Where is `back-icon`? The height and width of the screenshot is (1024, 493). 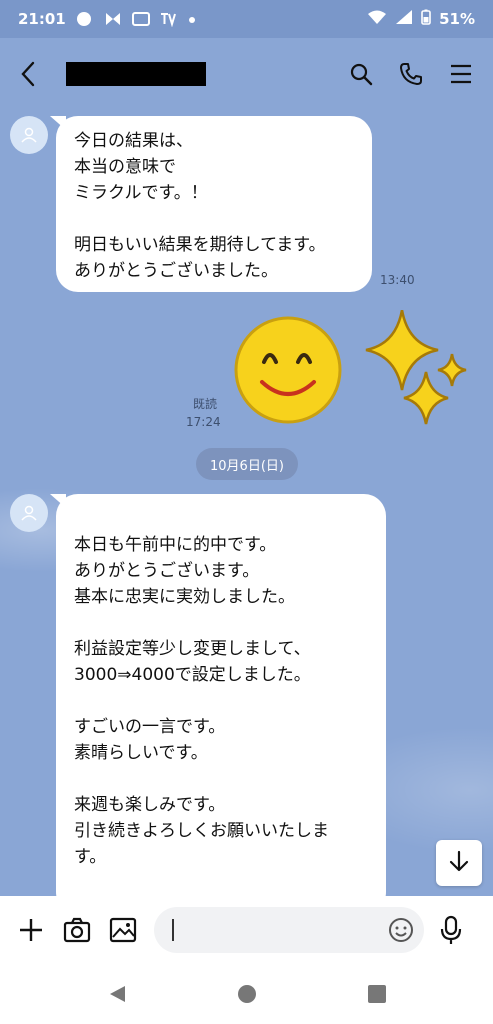
back-icon is located at coordinates (32, 74).